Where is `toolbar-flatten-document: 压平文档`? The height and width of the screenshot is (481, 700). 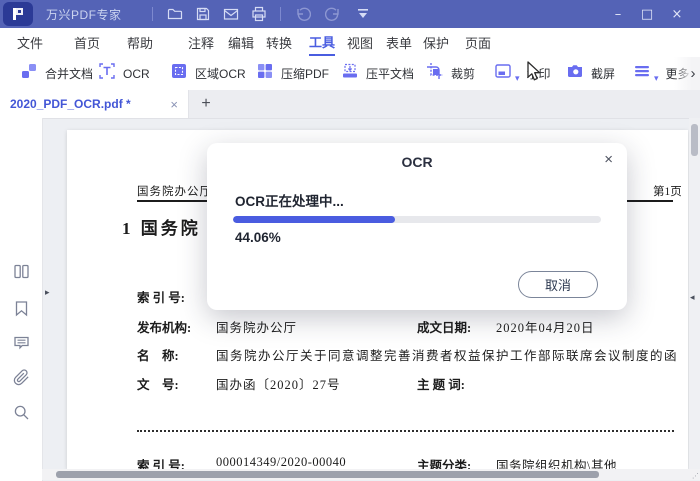
toolbar-flatten-document: 压平文档 is located at coordinates (377, 73).